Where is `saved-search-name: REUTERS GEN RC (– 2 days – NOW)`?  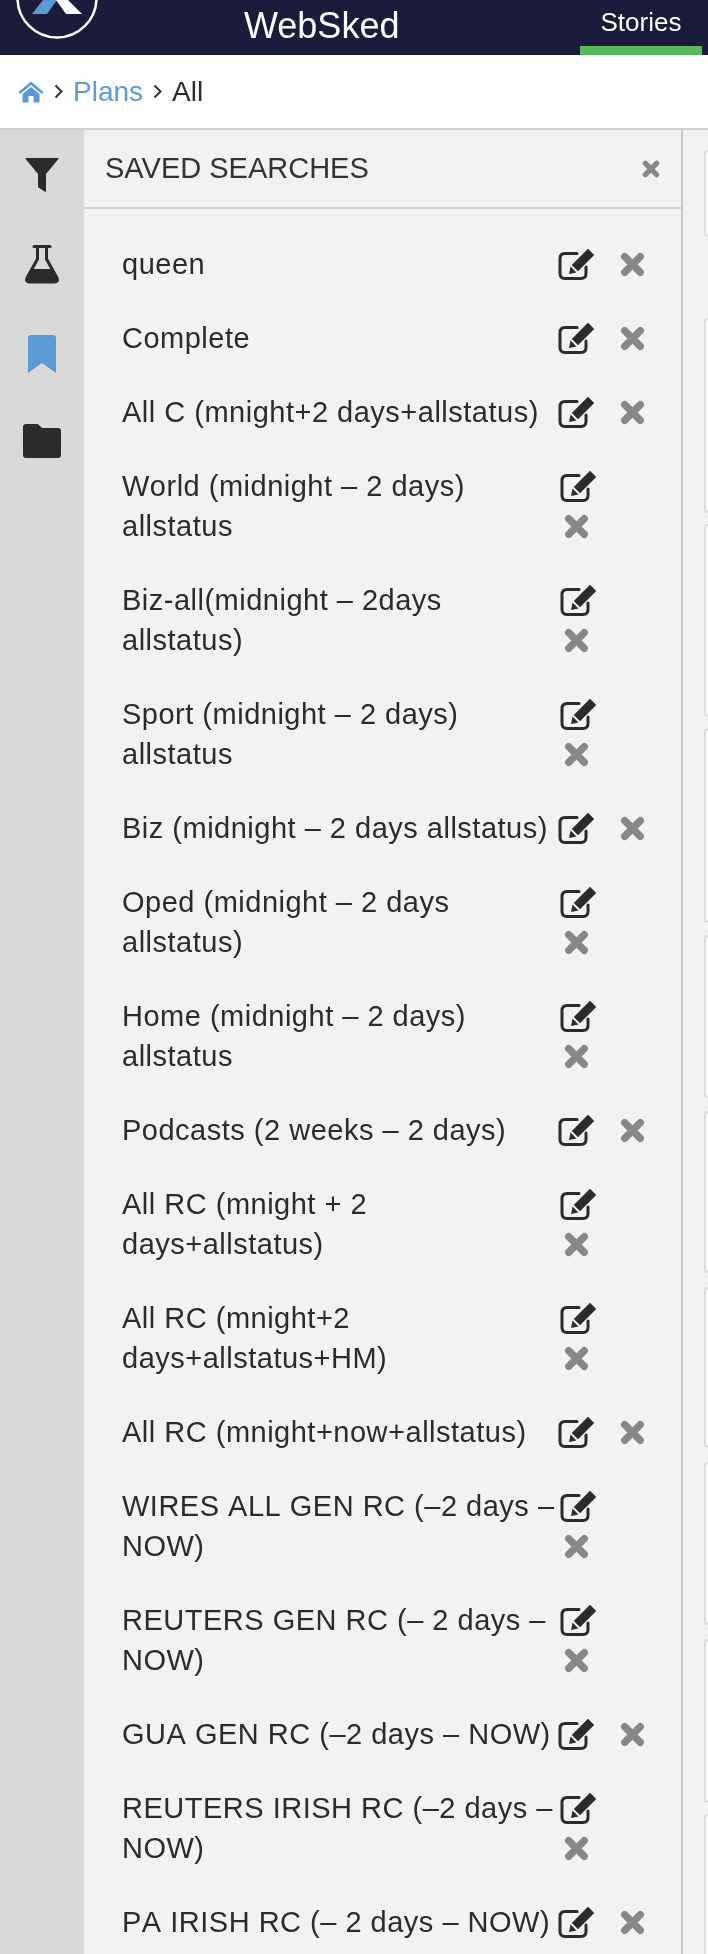 saved-search-name: REUTERS GEN RC (– 2 days – NOW) is located at coordinates (340, 1640).